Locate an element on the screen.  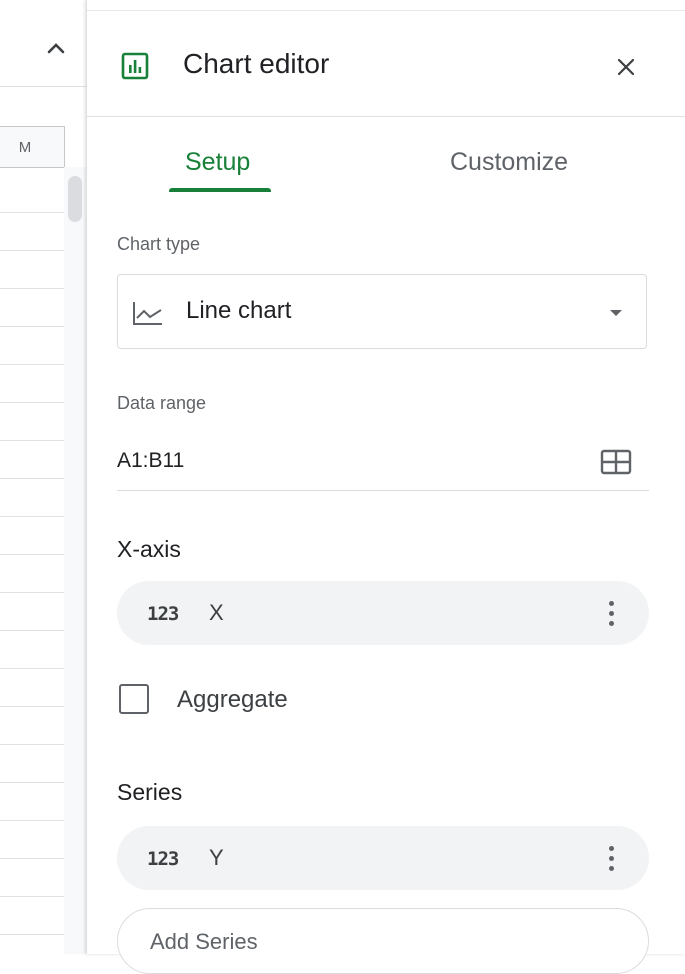
line-chart-icon is located at coordinates (147, 313).